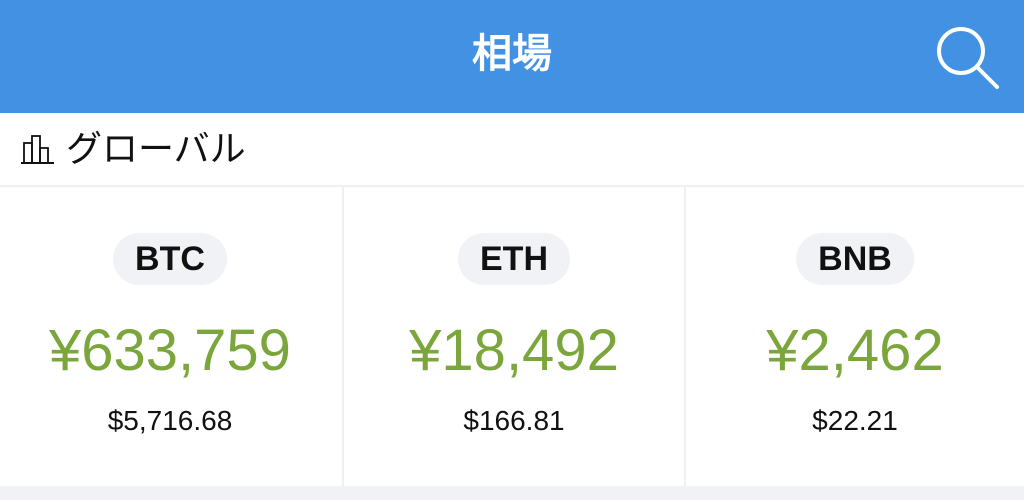 This screenshot has height=500, width=1024. Describe the element at coordinates (855, 350) in the screenshot. I see `ticker-jpy-price: ¥2,462` at that location.